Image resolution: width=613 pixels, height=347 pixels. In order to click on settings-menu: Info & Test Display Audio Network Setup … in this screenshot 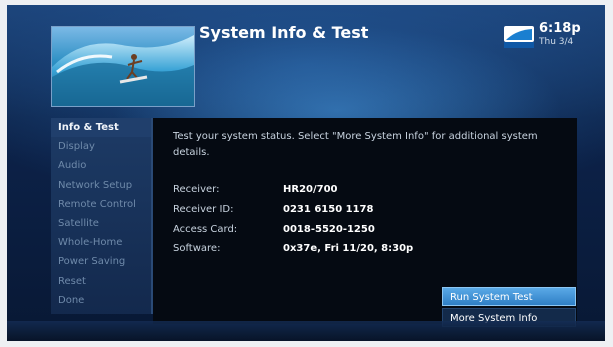, I will do `click(102, 216)`.